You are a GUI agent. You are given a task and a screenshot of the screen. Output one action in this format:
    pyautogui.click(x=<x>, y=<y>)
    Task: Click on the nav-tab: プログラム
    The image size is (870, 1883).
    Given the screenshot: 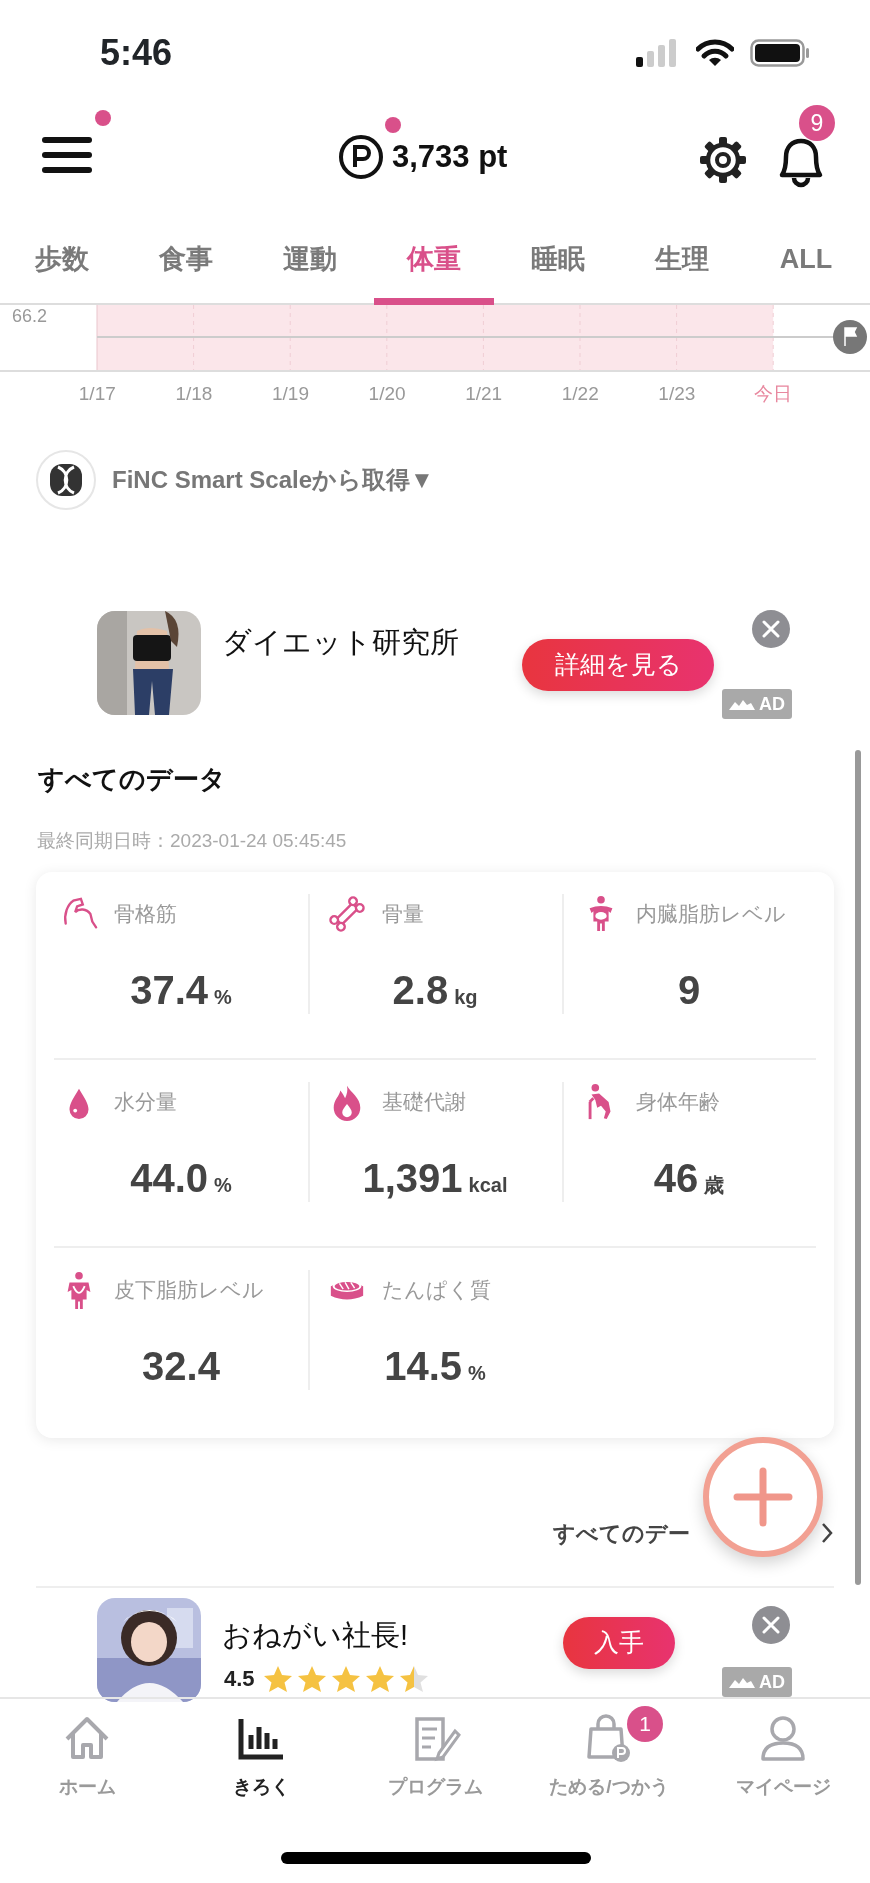 What is the action you would take?
    pyautogui.click(x=435, y=1763)
    